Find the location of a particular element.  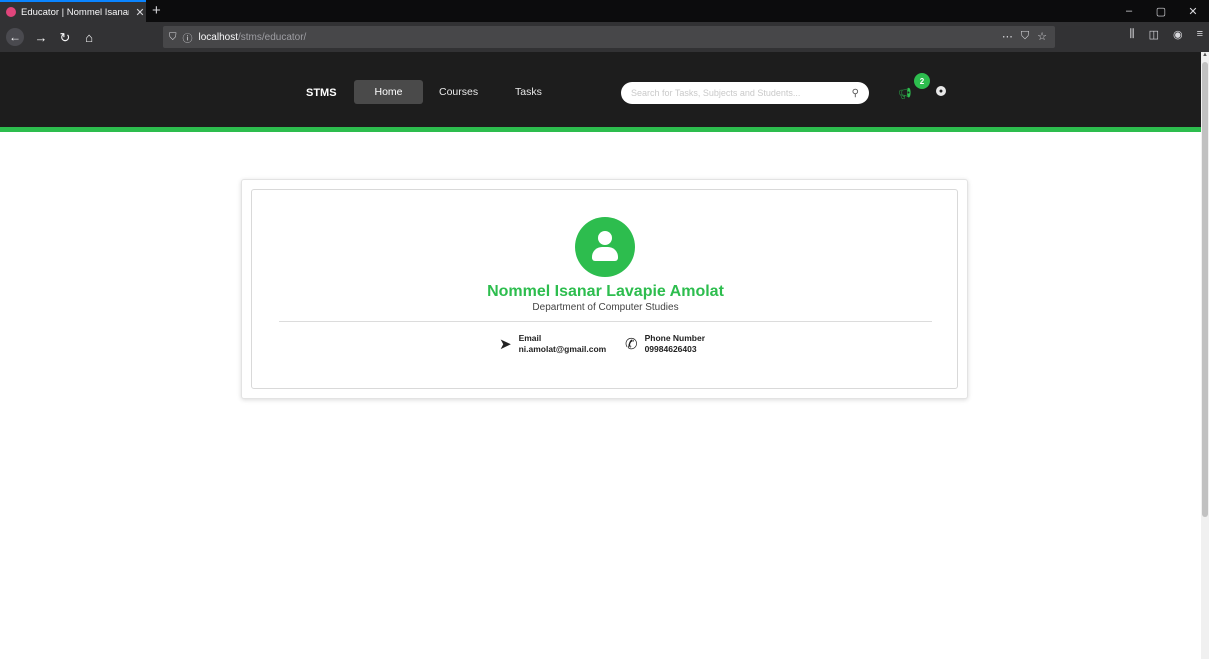

phone-contact: ✆ Phone Number 09984626403 is located at coordinates (665, 344).